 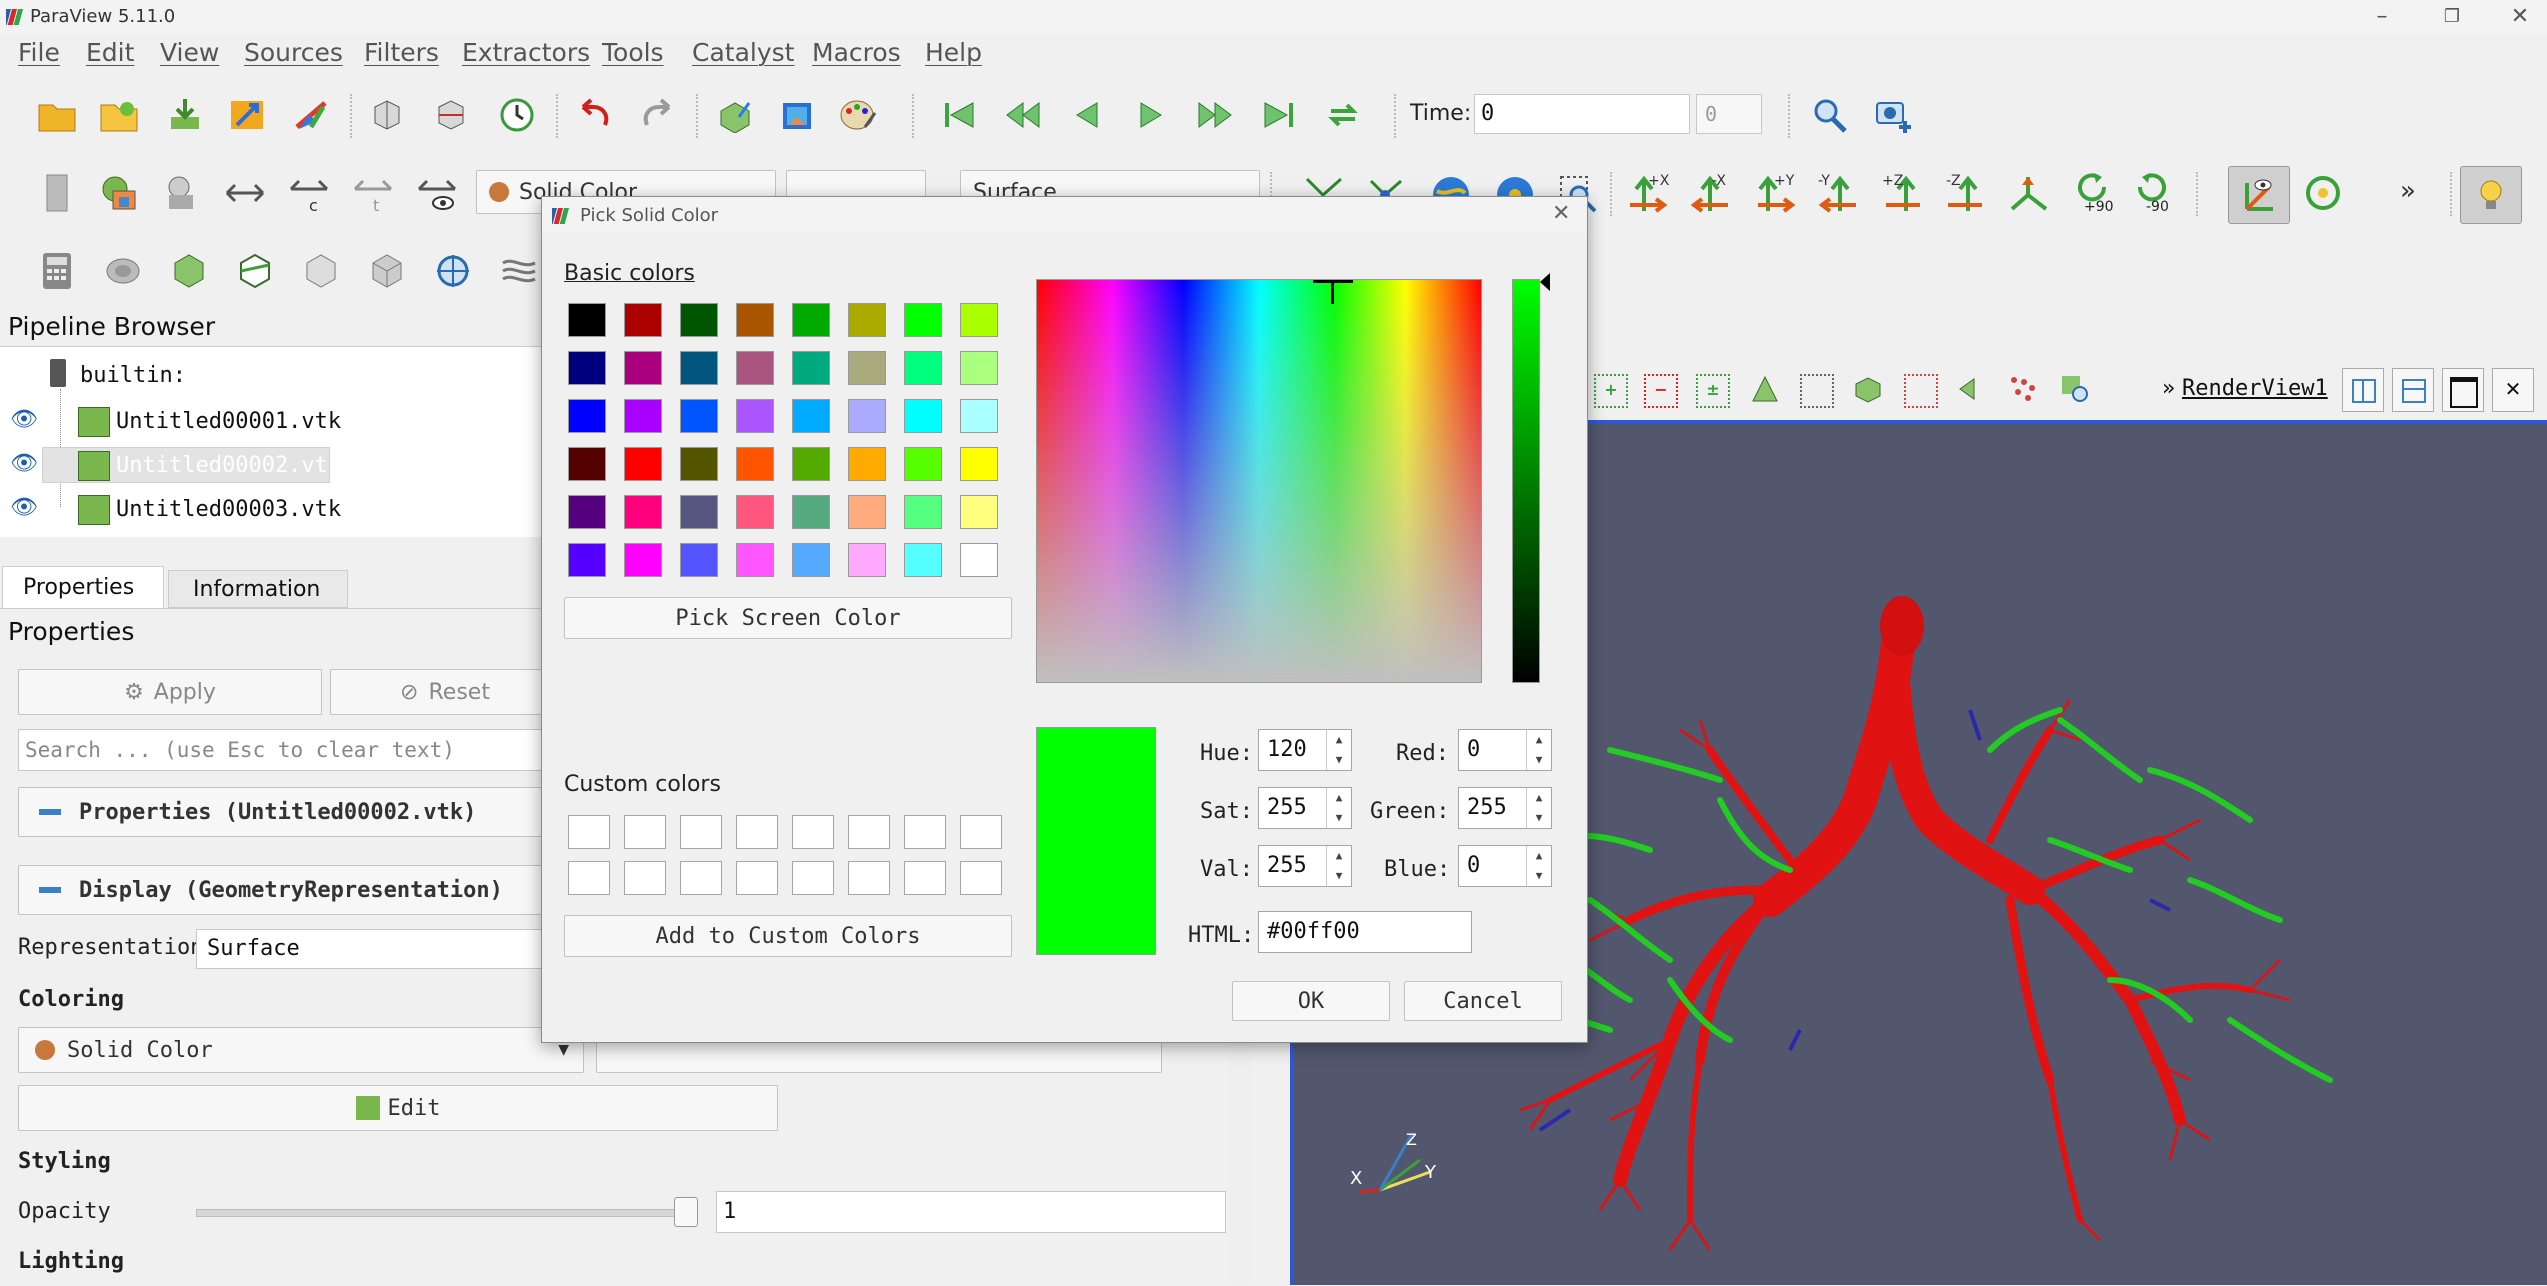 What do you see at coordinates (1817, 391) in the screenshot?
I see `select-block-icon` at bounding box center [1817, 391].